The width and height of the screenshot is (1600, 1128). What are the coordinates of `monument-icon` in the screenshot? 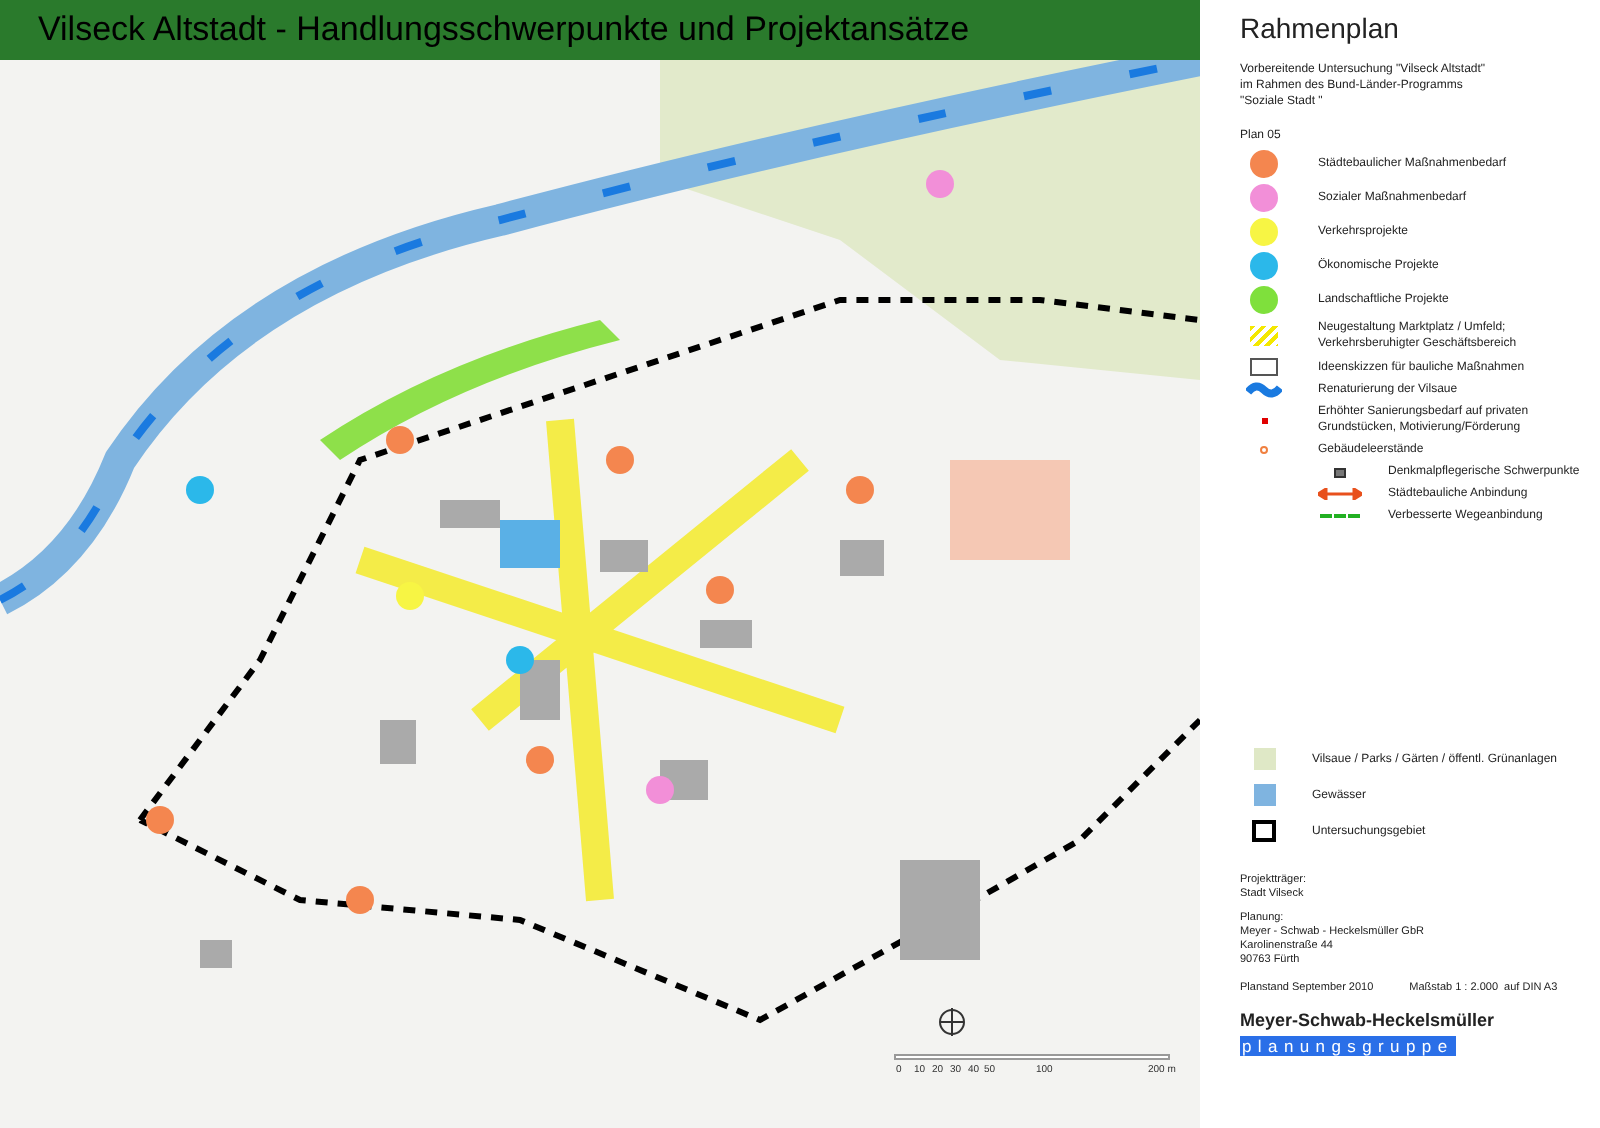 It's located at (1340, 472).